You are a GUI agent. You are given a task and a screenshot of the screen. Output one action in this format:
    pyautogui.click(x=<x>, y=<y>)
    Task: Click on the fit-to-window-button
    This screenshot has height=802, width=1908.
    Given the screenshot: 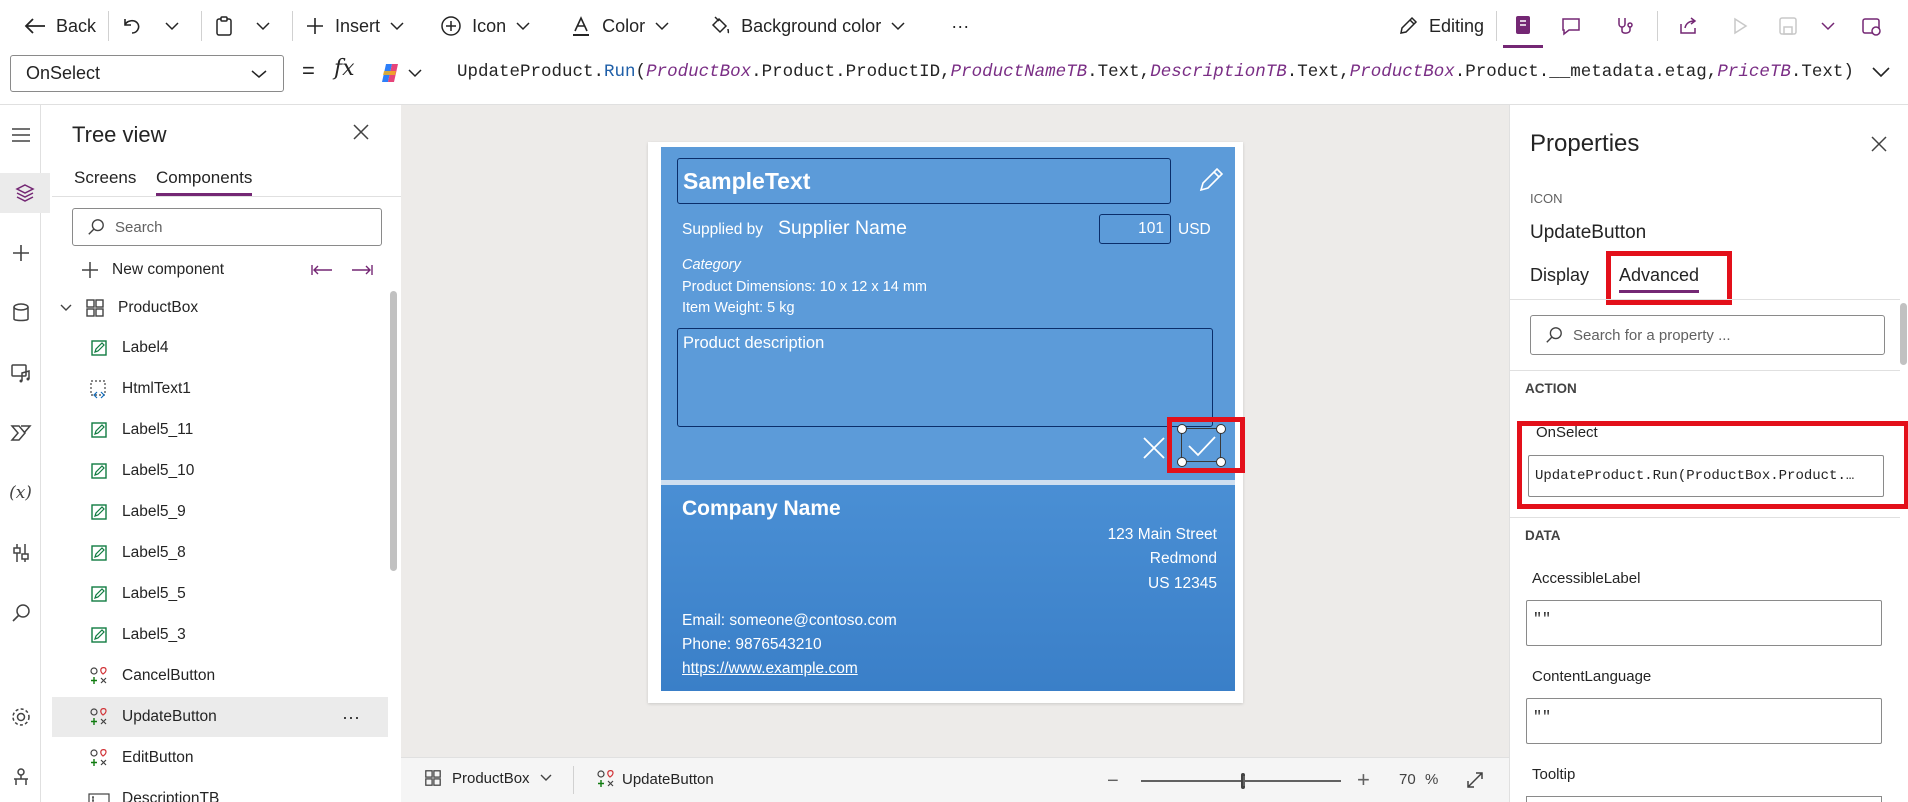 What is the action you would take?
    pyautogui.click(x=1475, y=780)
    